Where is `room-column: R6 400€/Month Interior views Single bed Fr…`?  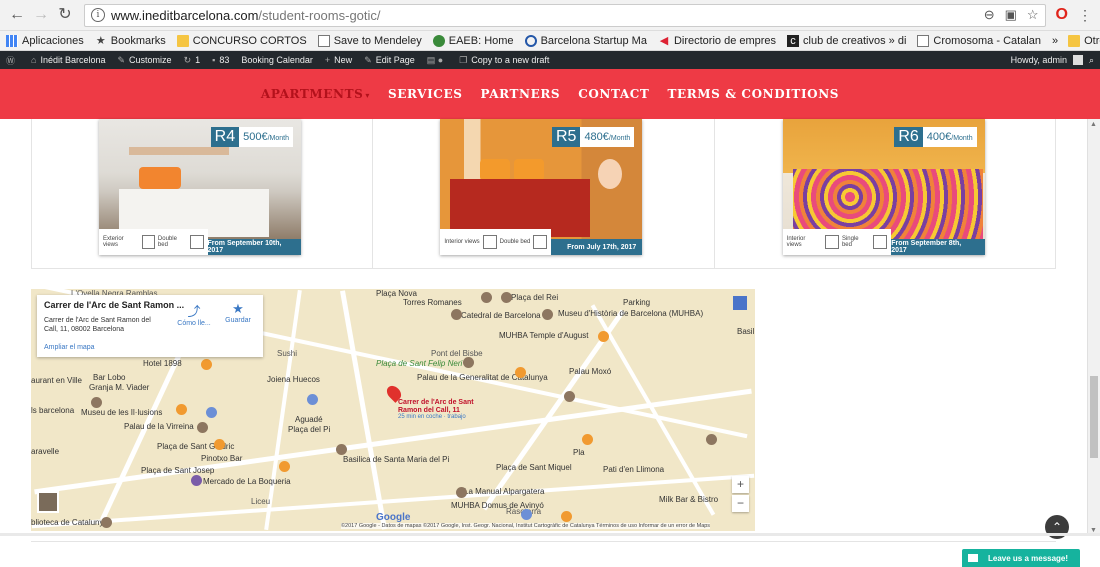 room-column: R6 400€/Month Interior views Single bed Fr… is located at coordinates (885, 193).